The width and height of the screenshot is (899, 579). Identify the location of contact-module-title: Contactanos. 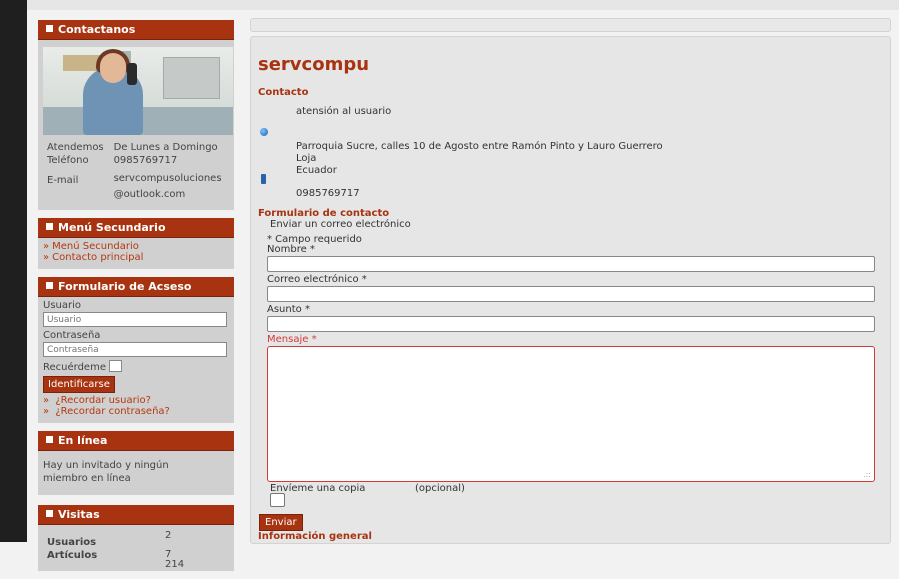
(97, 29).